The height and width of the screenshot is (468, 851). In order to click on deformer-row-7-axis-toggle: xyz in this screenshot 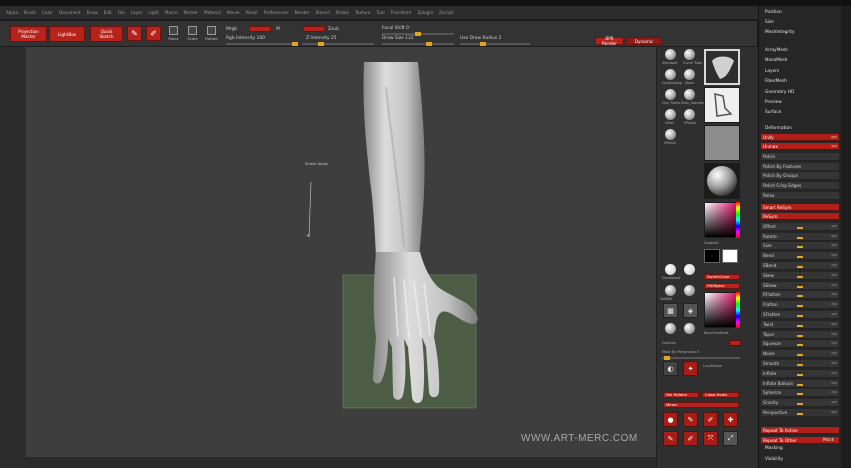, I will do `click(834, 294)`.